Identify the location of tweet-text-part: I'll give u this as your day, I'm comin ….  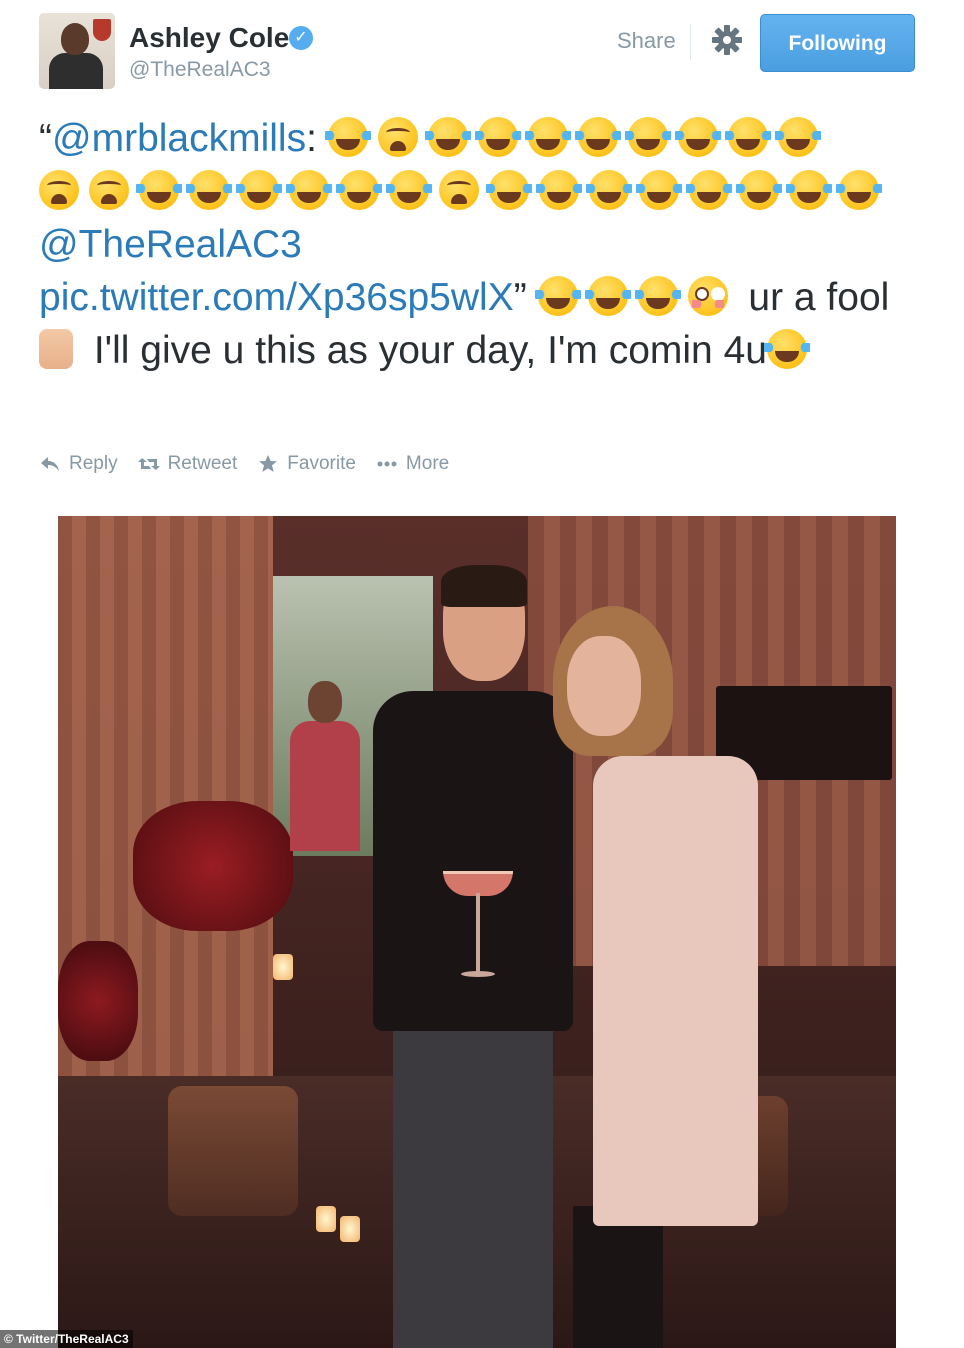
(430, 350).